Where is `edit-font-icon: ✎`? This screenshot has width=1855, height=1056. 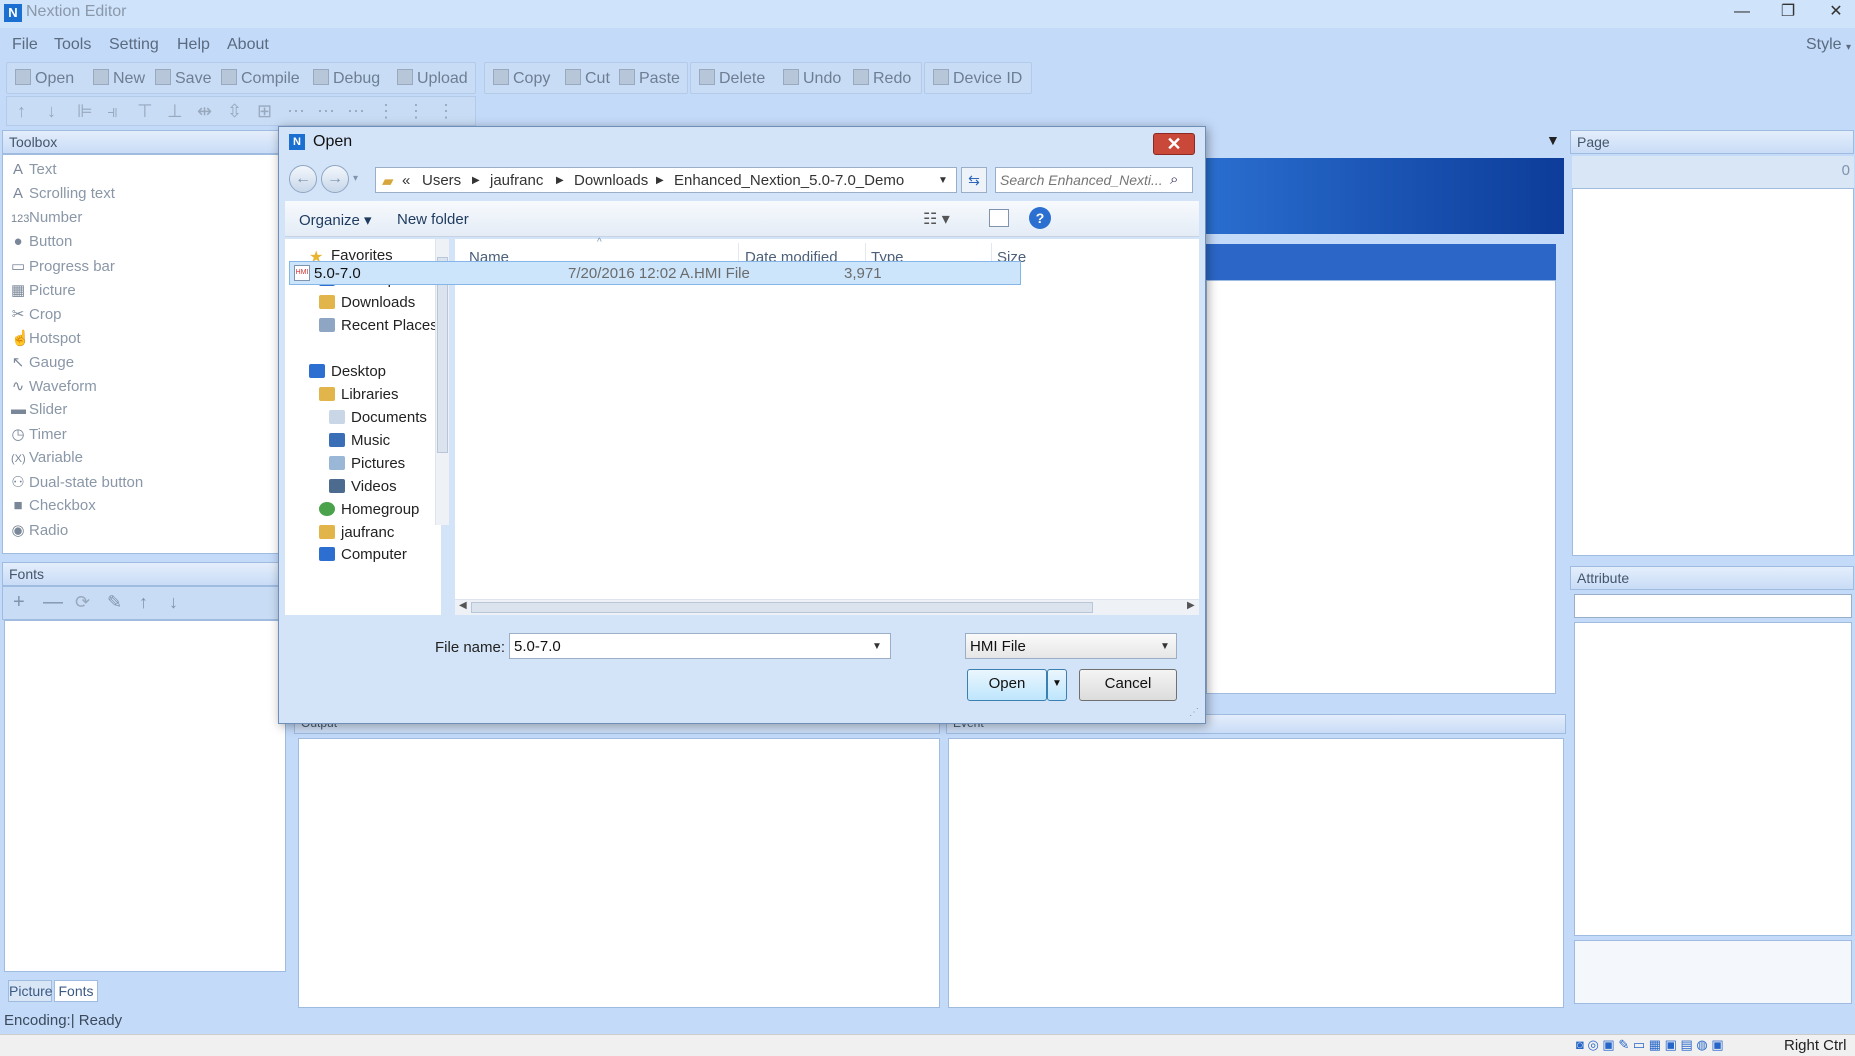 edit-font-icon: ✎ is located at coordinates (114, 602).